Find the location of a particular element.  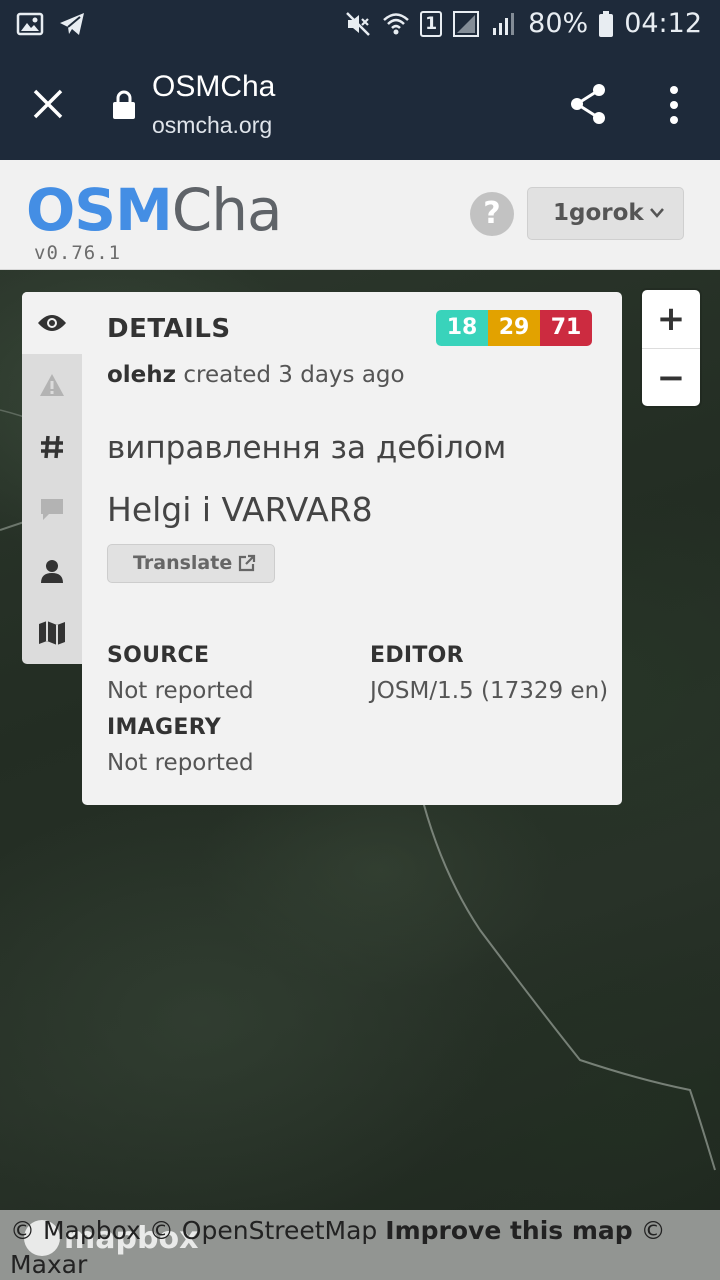

source-value: Not reported is located at coordinates (180, 691).